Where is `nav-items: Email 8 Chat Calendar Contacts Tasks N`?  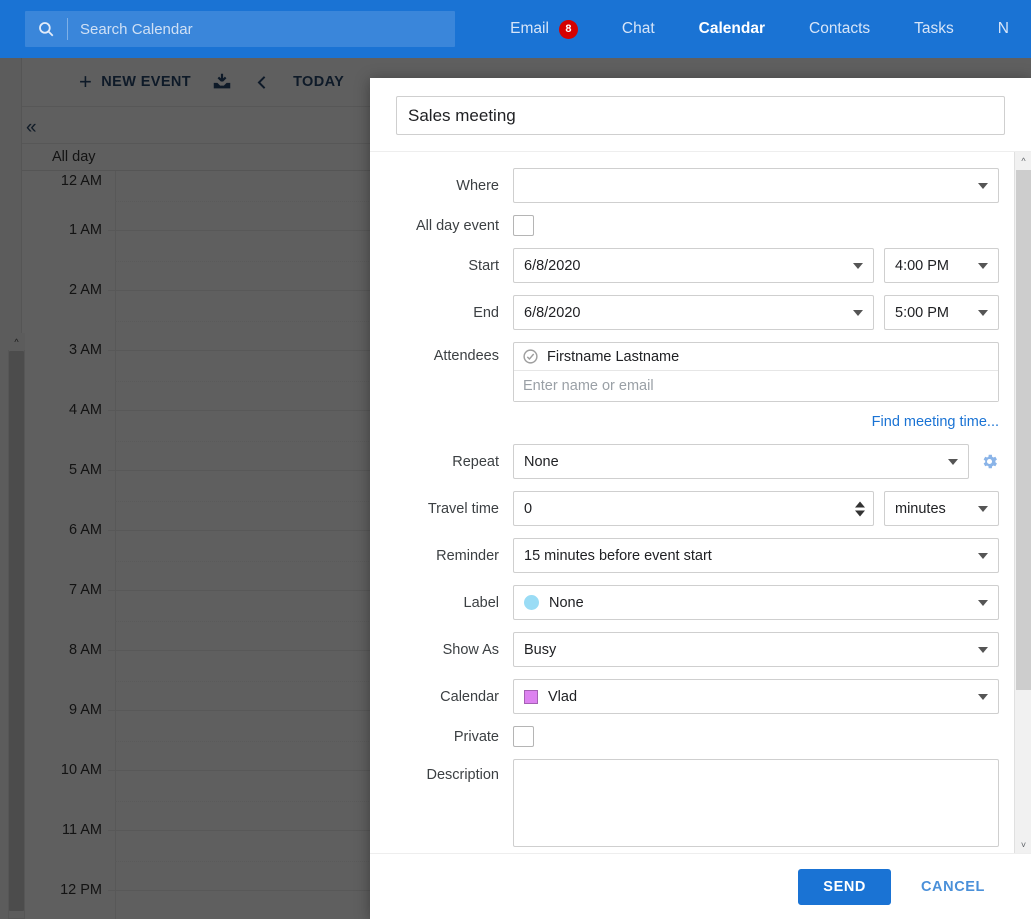 nav-items: Email 8 Chat Calendar Contacts Tasks N is located at coordinates (759, 29).